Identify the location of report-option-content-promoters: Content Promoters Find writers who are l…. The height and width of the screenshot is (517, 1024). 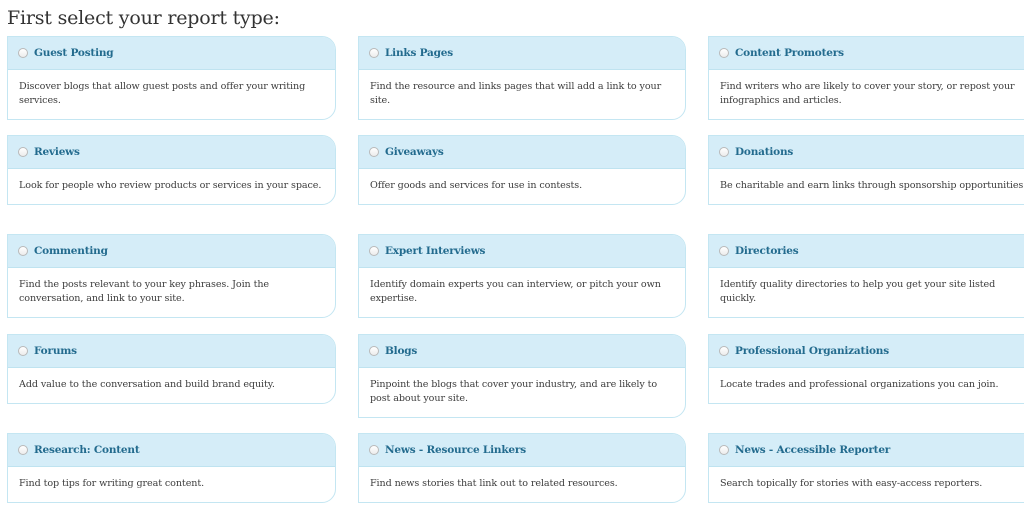
(866, 78).